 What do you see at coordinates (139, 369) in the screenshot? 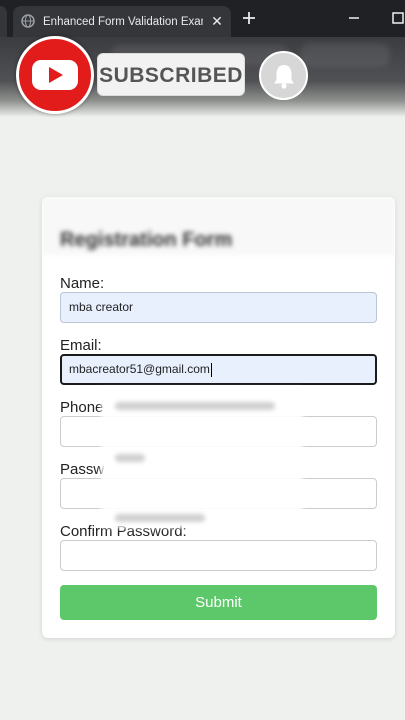
I see `email-value: mbacreator51@gmail.com` at bounding box center [139, 369].